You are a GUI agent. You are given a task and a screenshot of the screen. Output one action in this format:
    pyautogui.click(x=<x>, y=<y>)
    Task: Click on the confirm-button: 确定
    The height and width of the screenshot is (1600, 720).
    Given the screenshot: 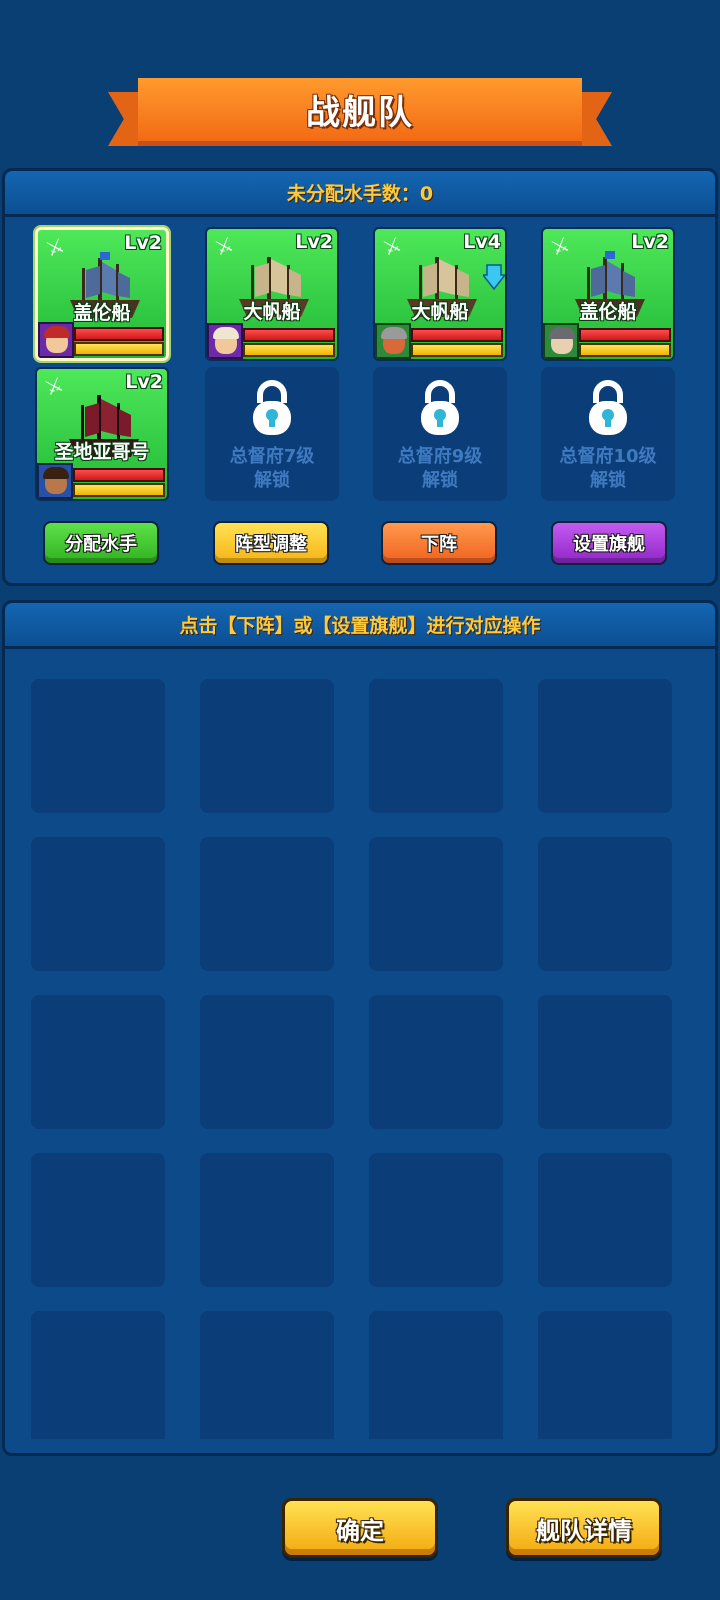 What is the action you would take?
    pyautogui.click(x=360, y=1528)
    